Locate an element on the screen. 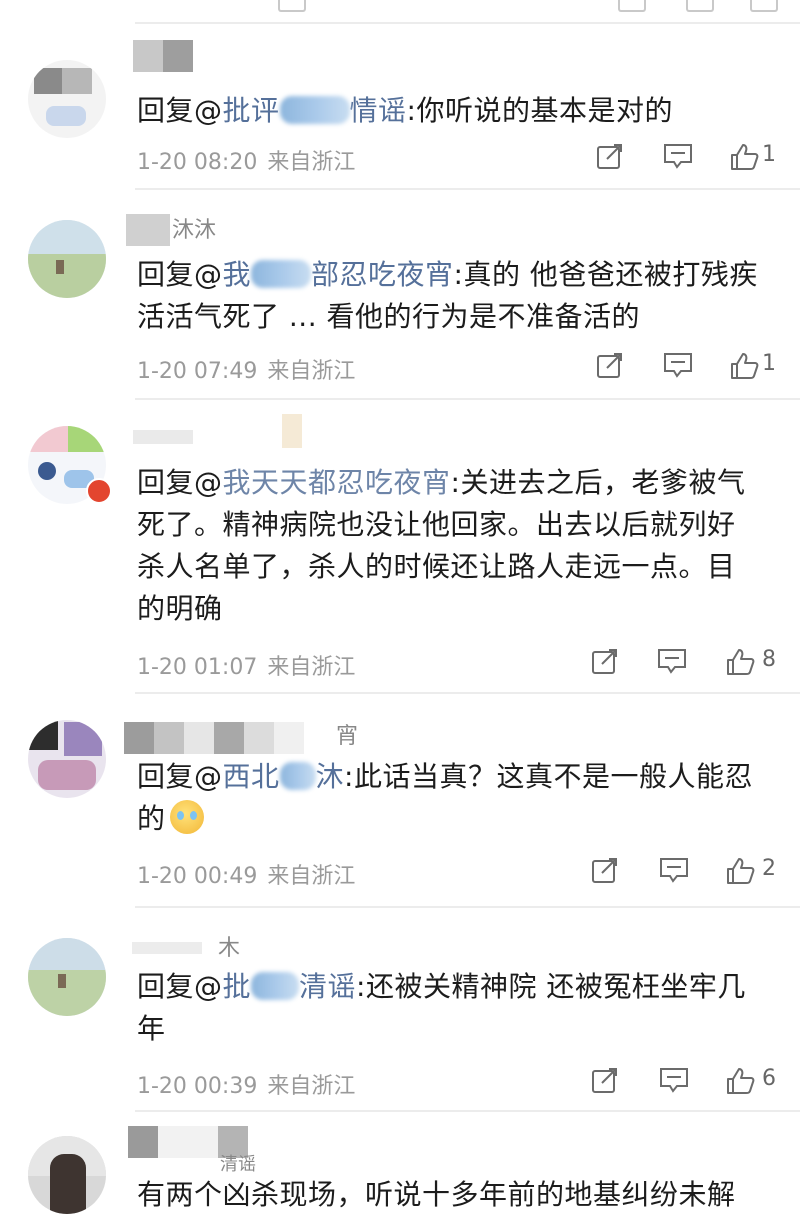  username-fragment: 沐沐 is located at coordinates (194, 230).